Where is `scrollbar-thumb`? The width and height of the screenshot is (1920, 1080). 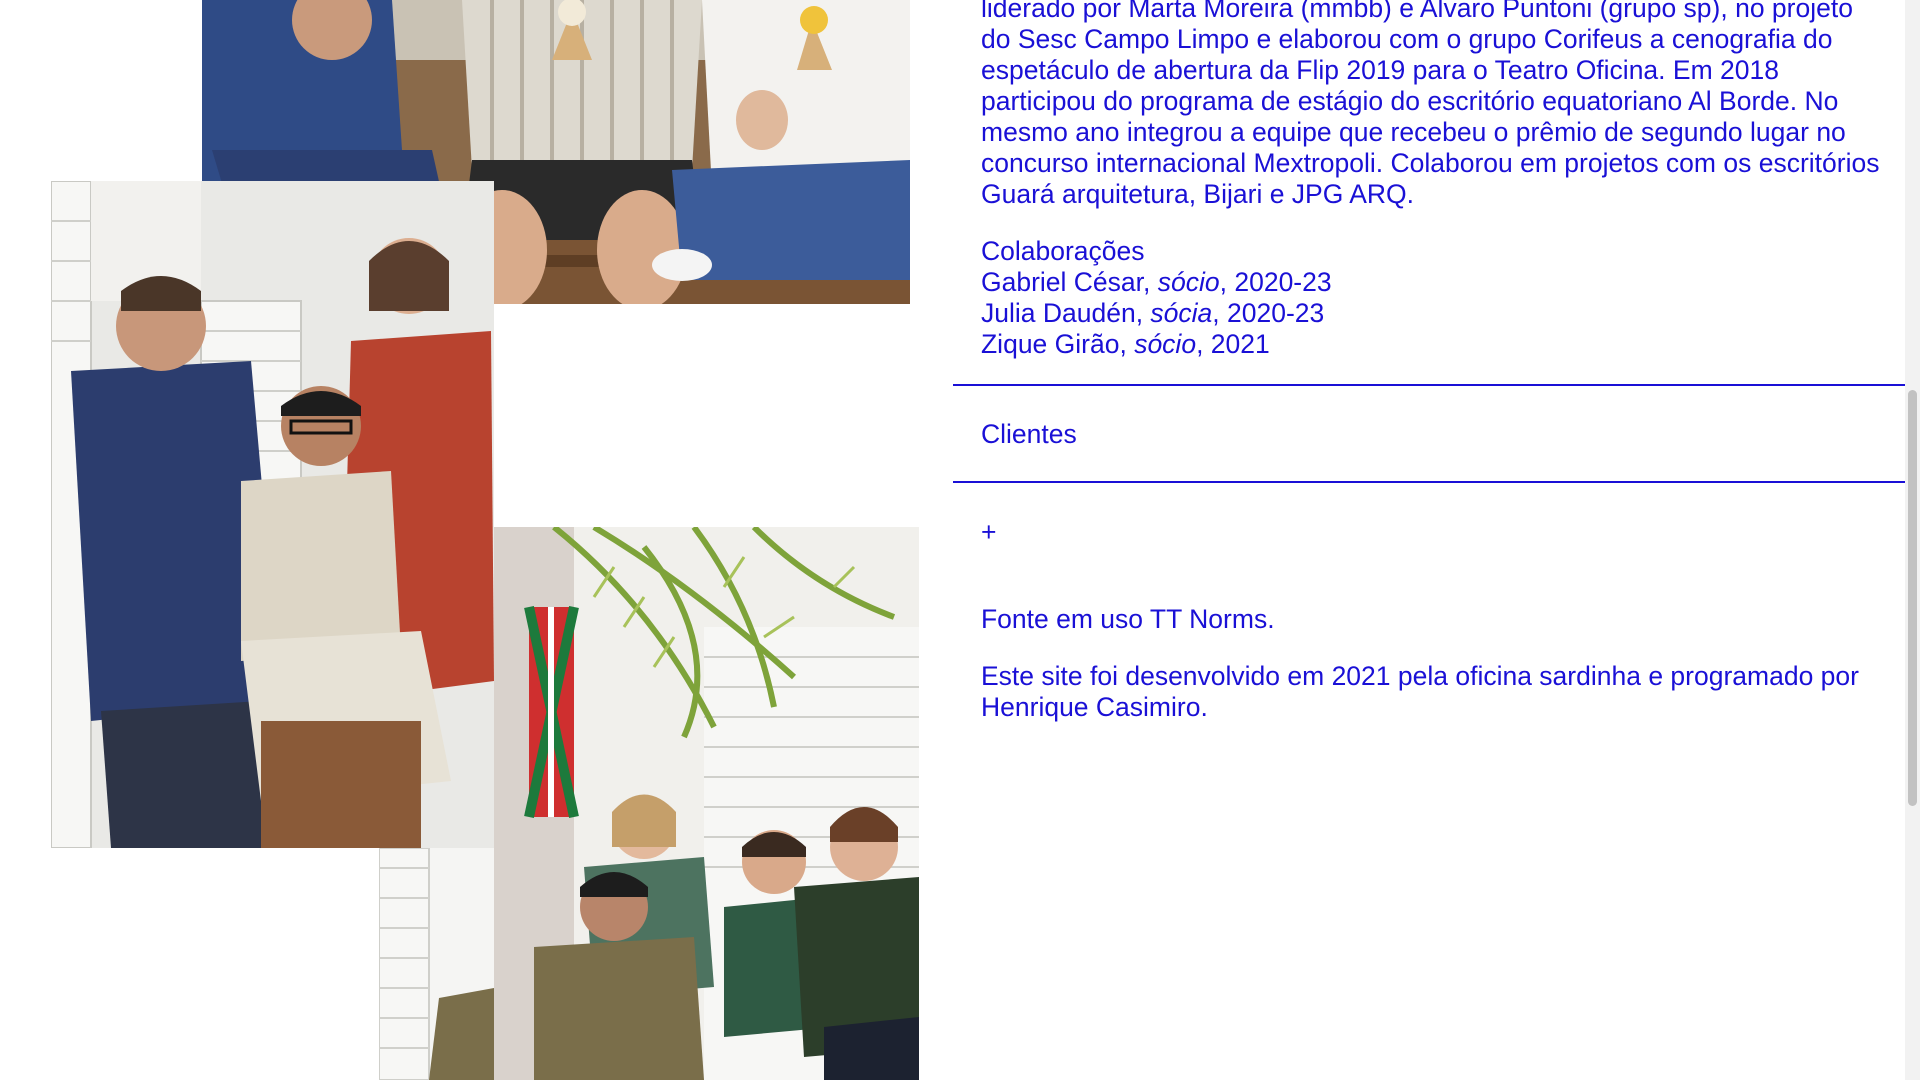
scrollbar-thumb is located at coordinates (1912, 598).